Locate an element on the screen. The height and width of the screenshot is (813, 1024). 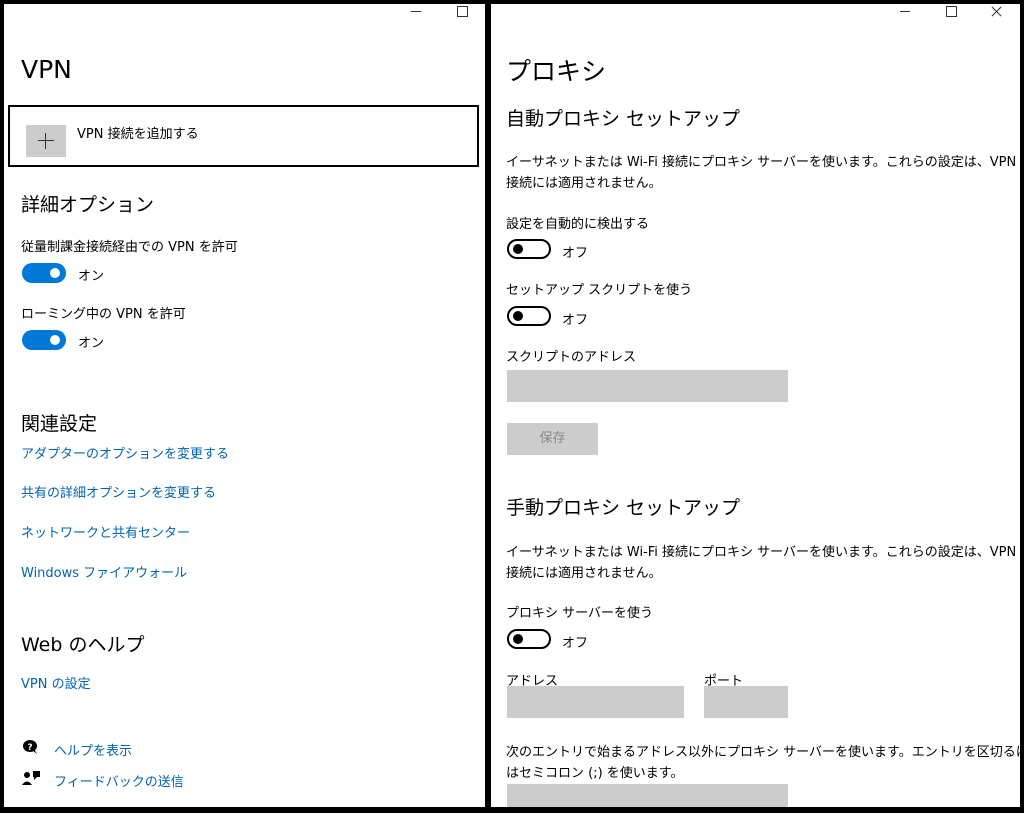
manual-proxy-heading: 手動プロキシ セットアップ is located at coordinates (623, 508).